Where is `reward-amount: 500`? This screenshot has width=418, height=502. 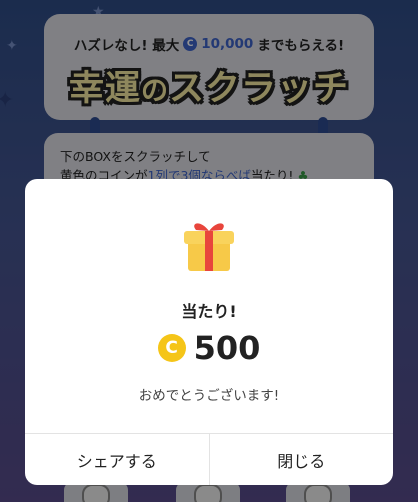
reward-amount: 500 is located at coordinates (227, 348).